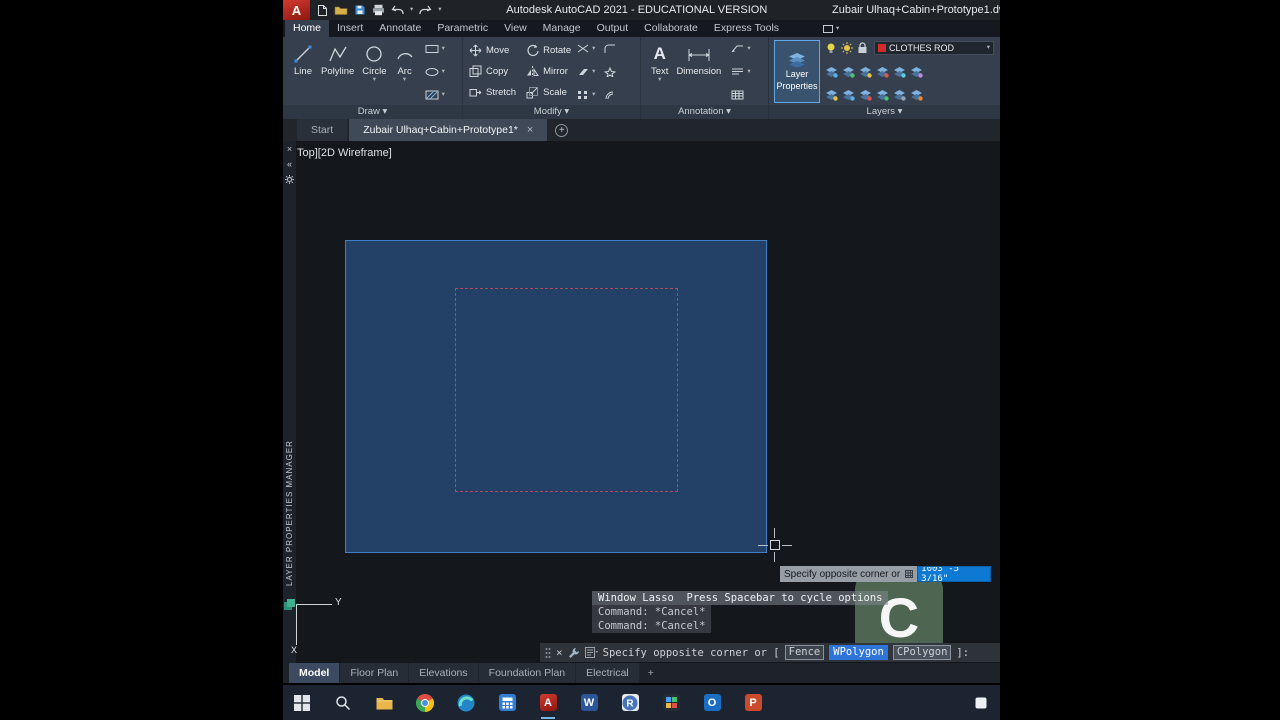 The width and height of the screenshot is (1280, 720). What do you see at coordinates (651, 673) in the screenshot?
I see `new-layout-button: +` at bounding box center [651, 673].